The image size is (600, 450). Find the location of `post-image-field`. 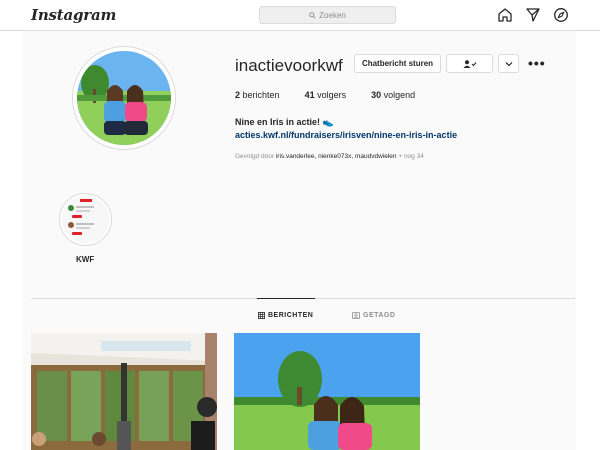

post-image-field is located at coordinates (327, 391).